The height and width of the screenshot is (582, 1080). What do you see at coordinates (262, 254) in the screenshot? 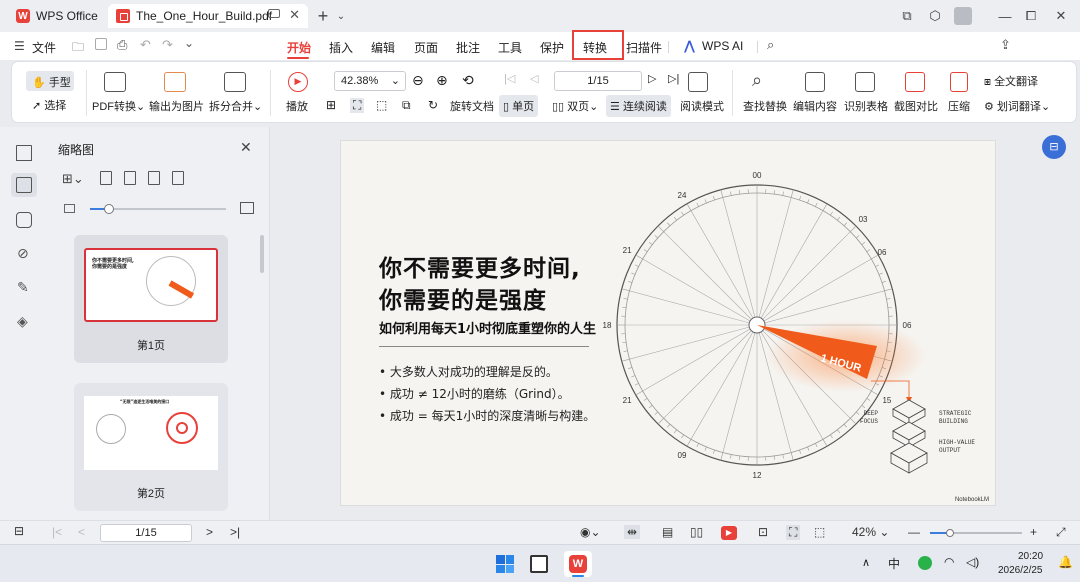
I see `scrollbar` at bounding box center [262, 254].